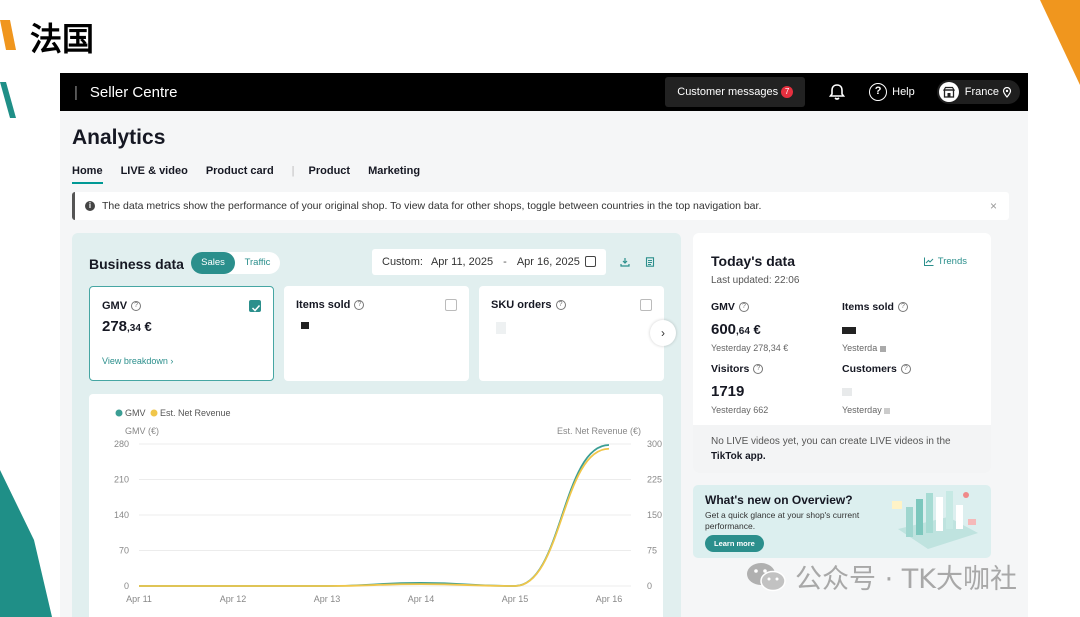 The height and width of the screenshot is (617, 1080). Describe the element at coordinates (663, 333) in the screenshot. I see `next-metrics-button: ›` at that location.